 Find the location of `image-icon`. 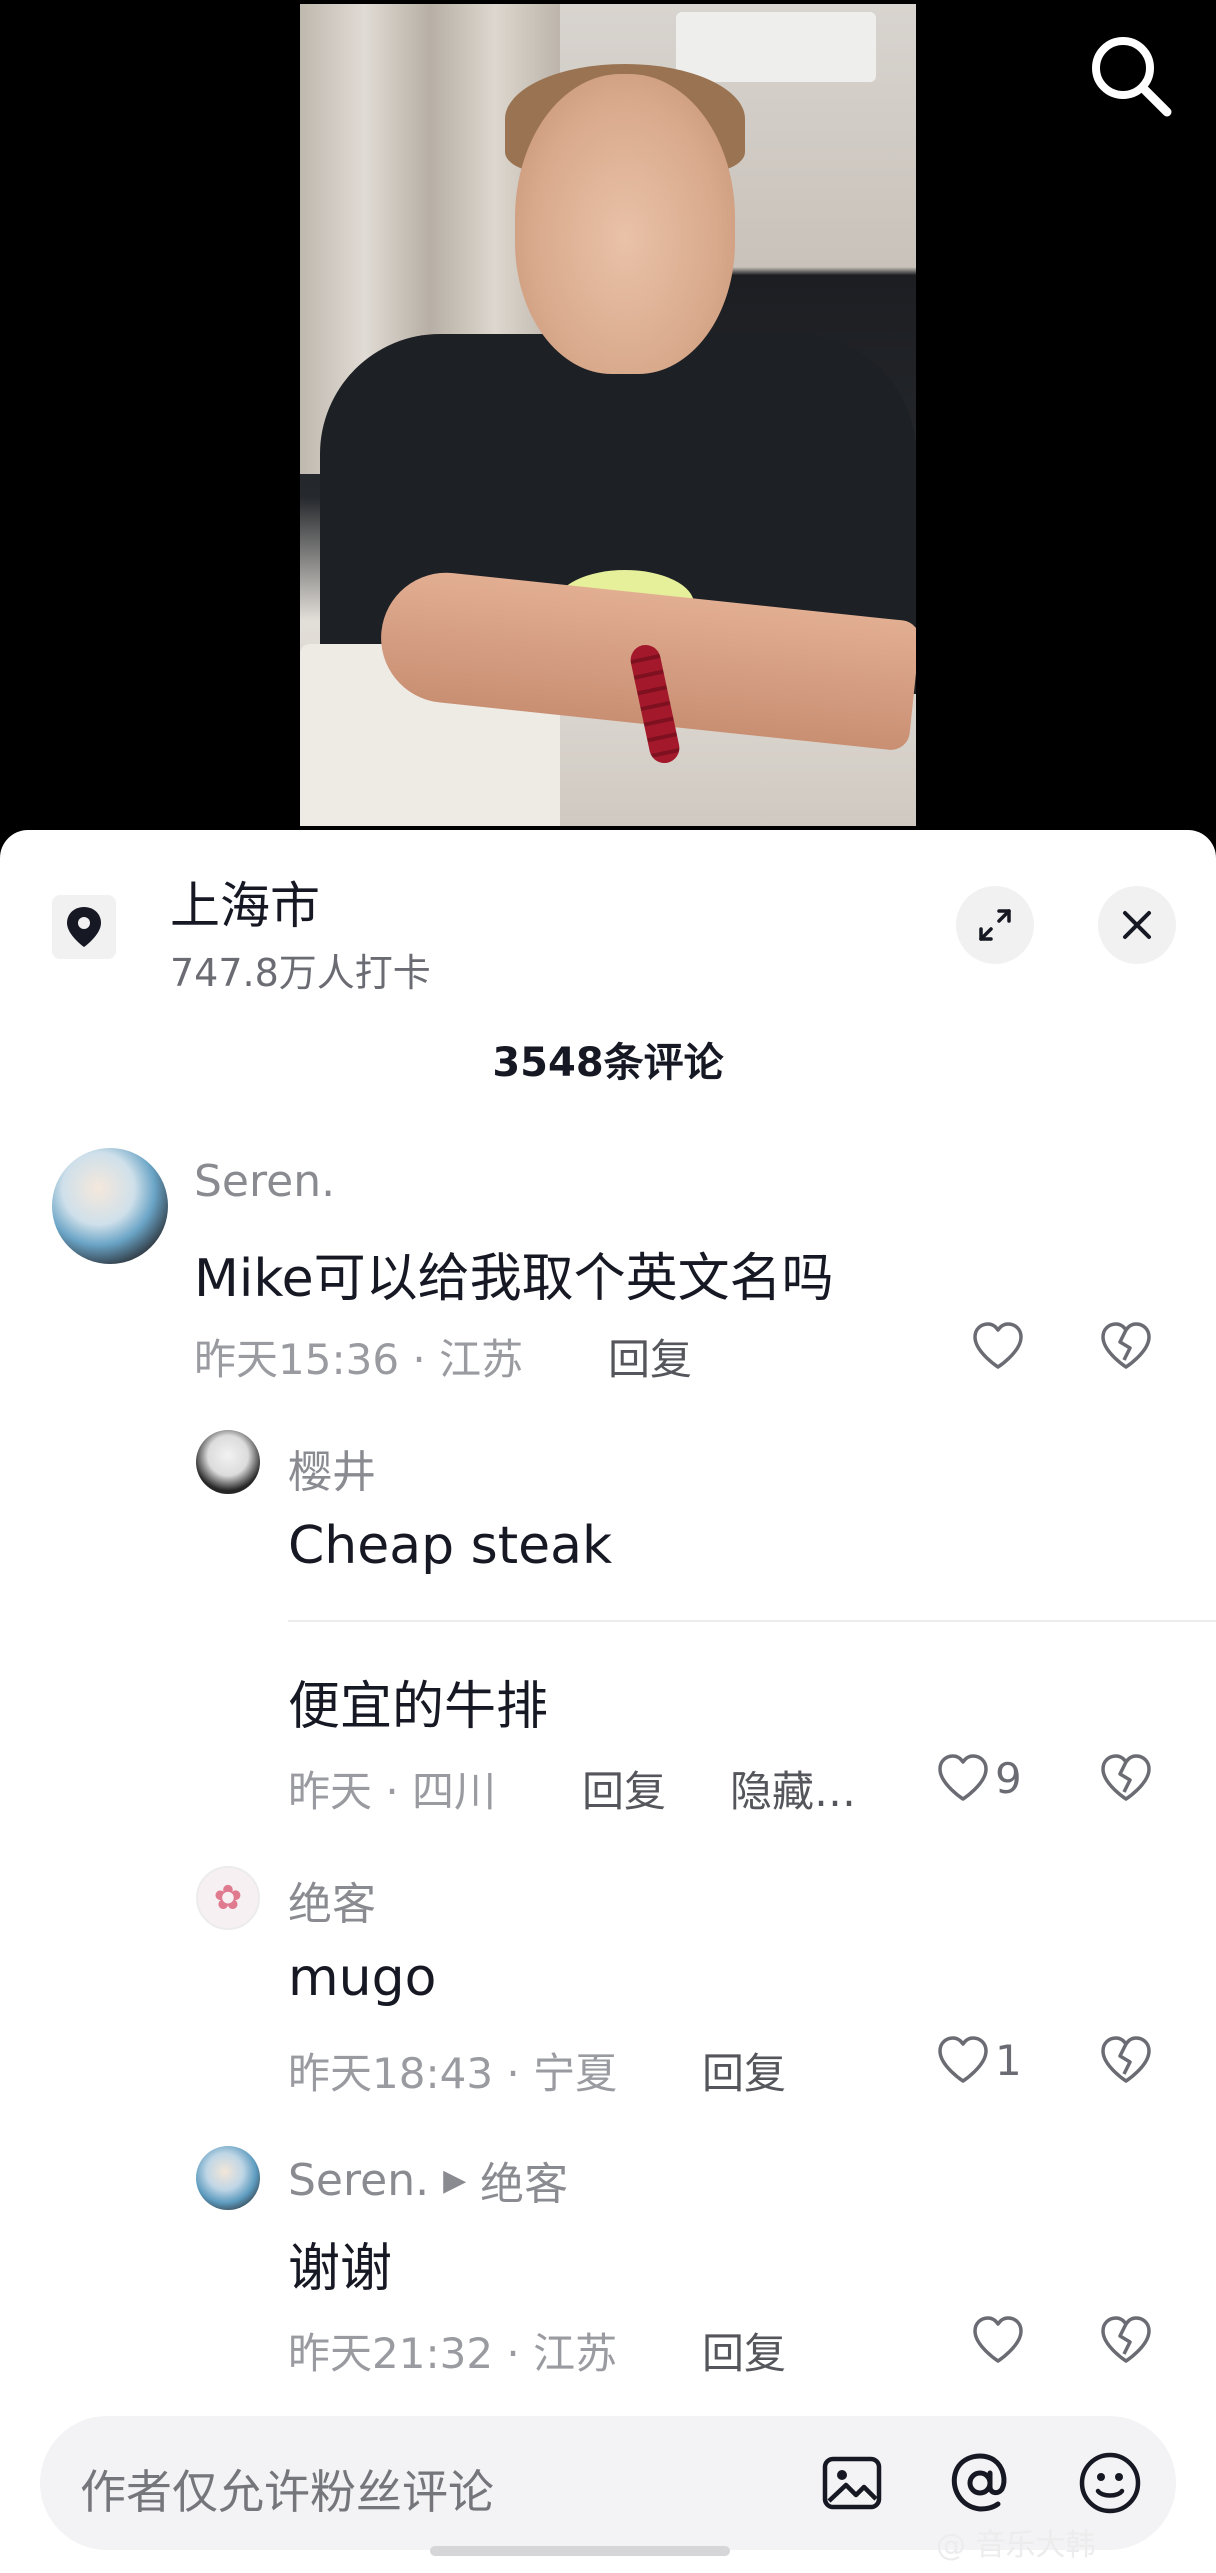

image-icon is located at coordinates (852, 2483).